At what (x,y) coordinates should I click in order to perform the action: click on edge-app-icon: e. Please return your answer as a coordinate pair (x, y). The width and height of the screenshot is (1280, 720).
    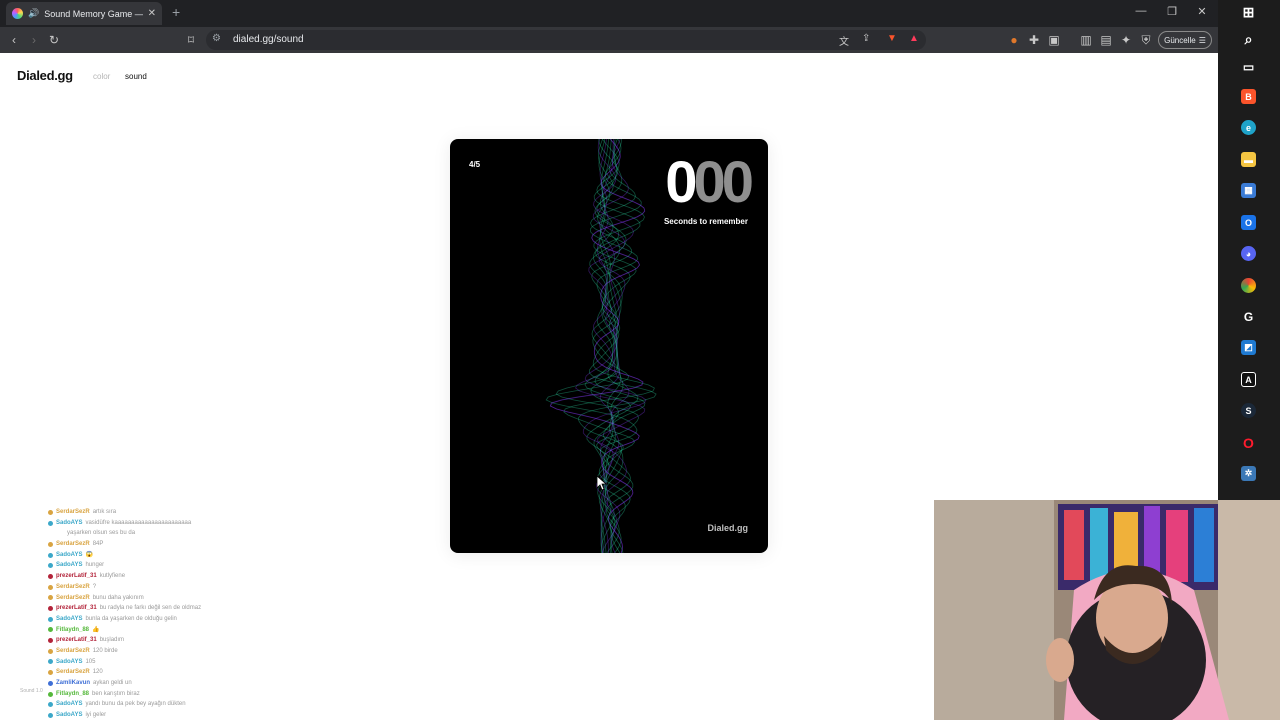
    Looking at the image, I should click on (1248, 127).